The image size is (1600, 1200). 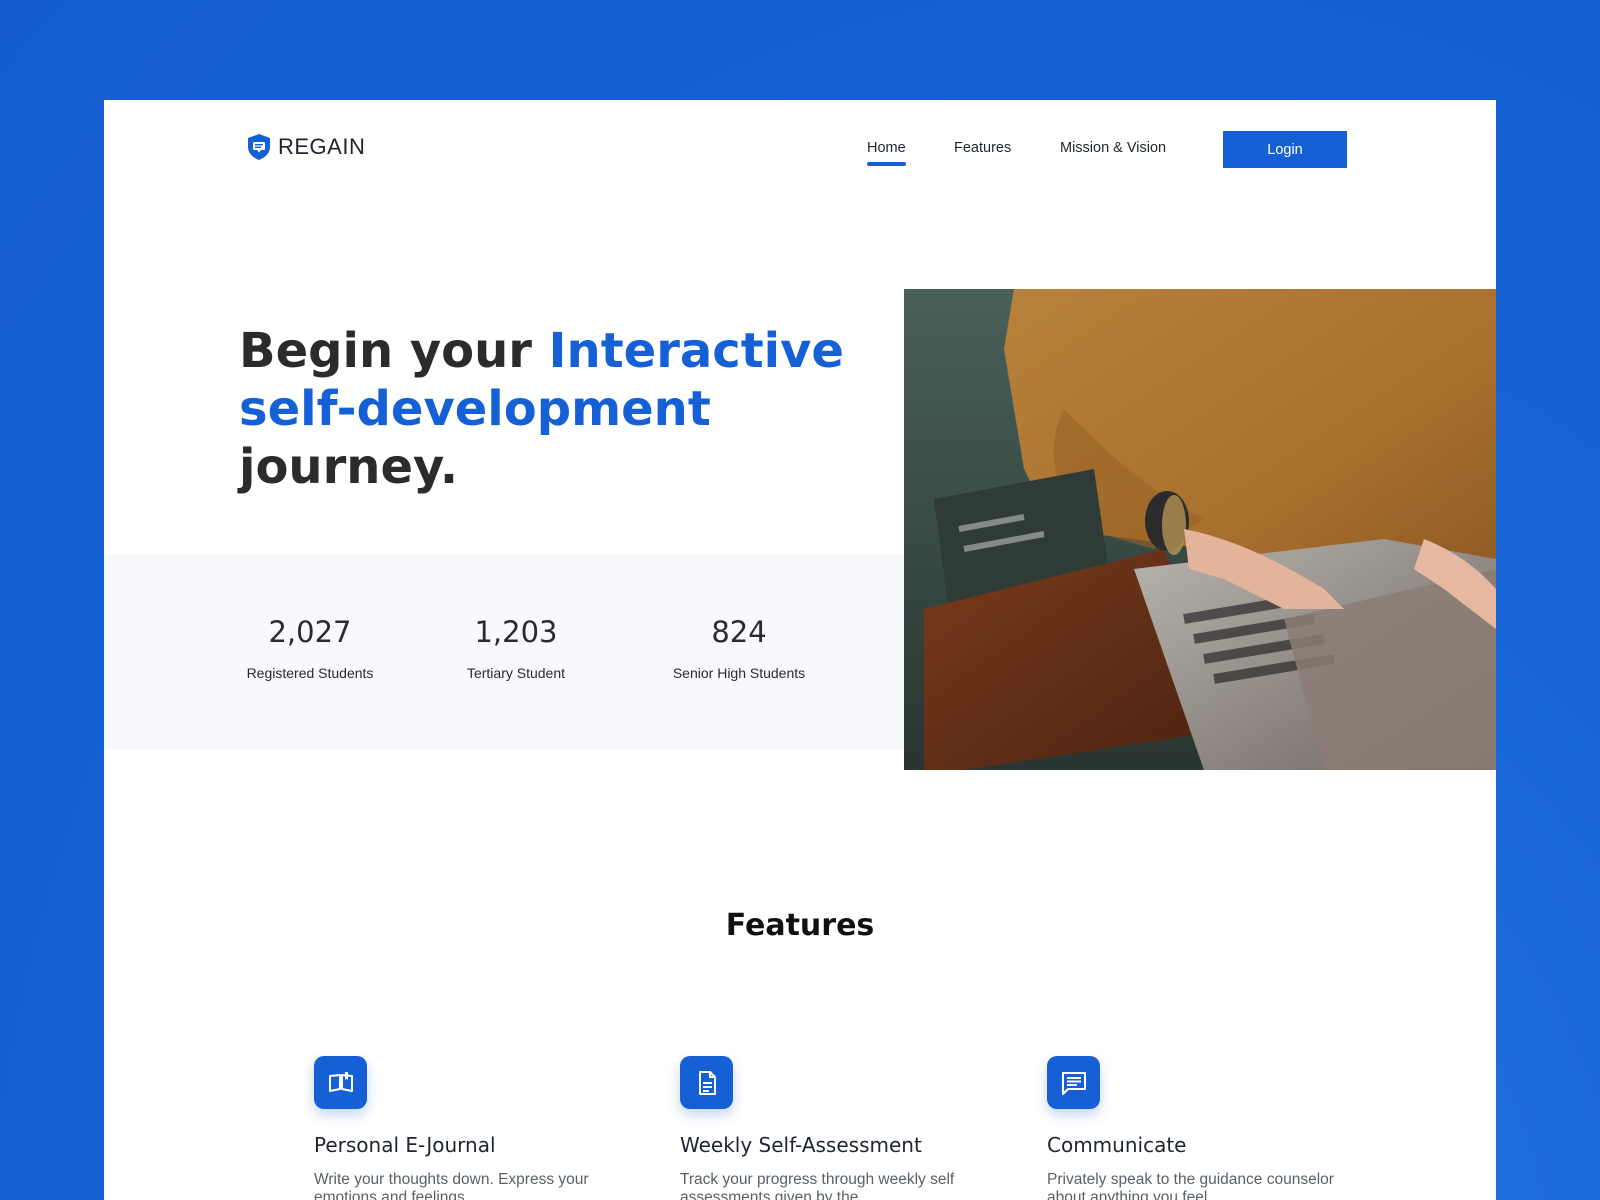 What do you see at coordinates (706, 1082) in the screenshot?
I see `document-icon` at bounding box center [706, 1082].